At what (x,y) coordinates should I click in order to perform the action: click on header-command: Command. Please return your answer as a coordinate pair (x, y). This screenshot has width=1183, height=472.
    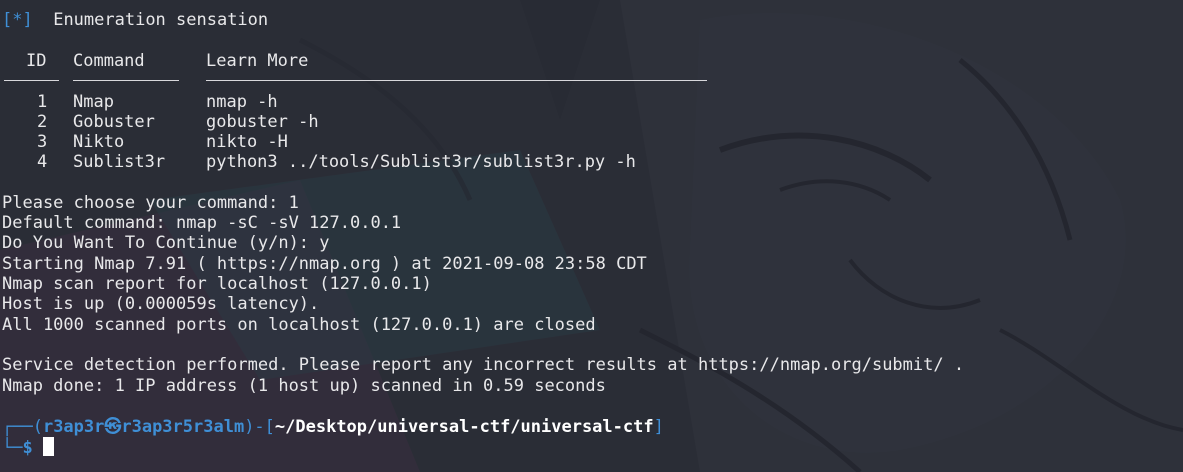
    Looking at the image, I should click on (109, 61).